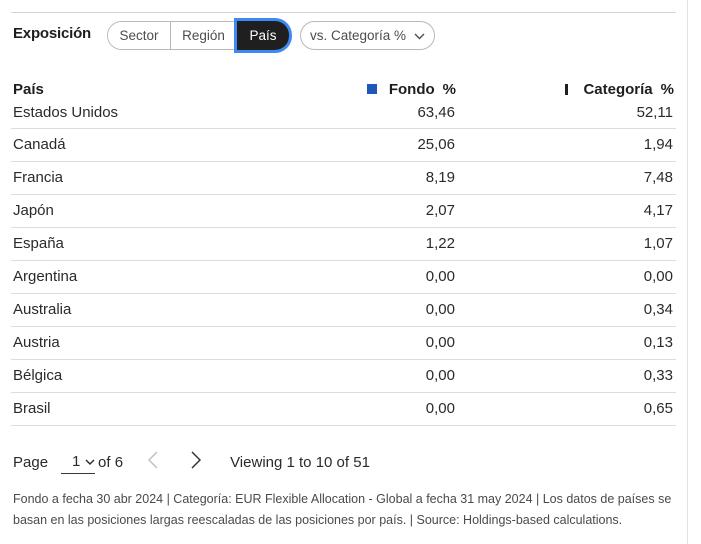 Image resolution: width=701 pixels, height=544 pixels. Describe the element at coordinates (394, 244) in the screenshot. I see `fondo-value: 1,22` at that location.